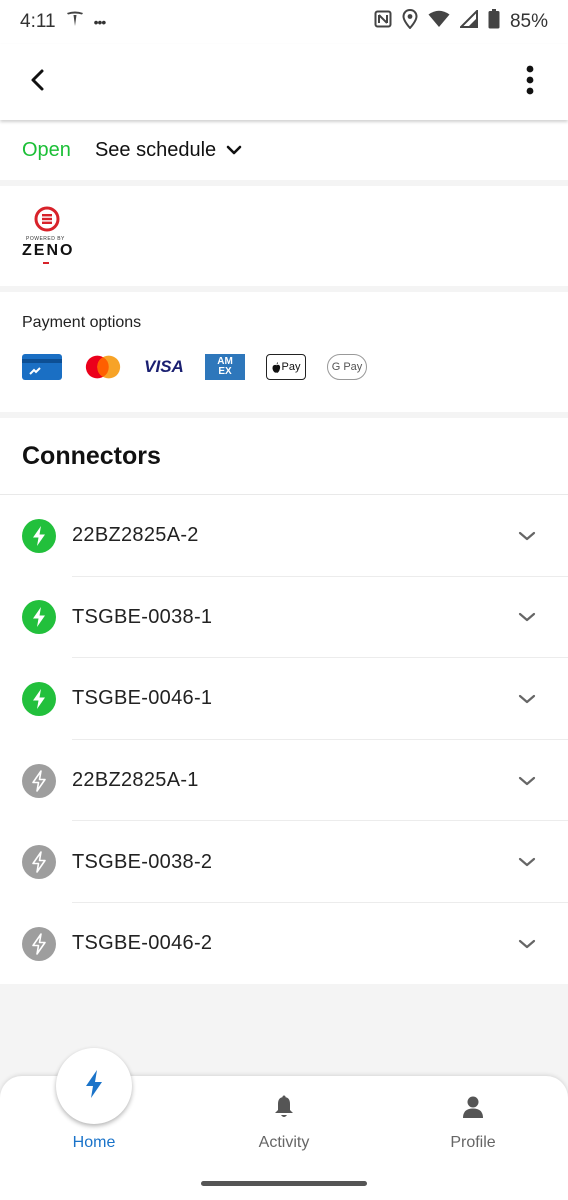 This screenshot has width=568, height=1200. What do you see at coordinates (82, 322) in the screenshot?
I see `payment-options-title: Payment options` at bounding box center [82, 322].